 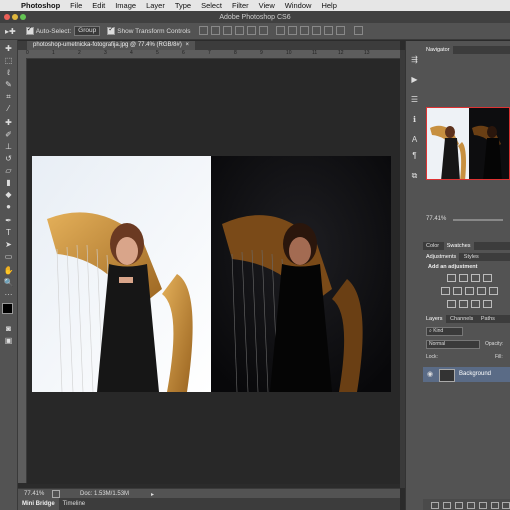 I want to click on layer-row-background: ◉ Background, so click(x=466, y=374).